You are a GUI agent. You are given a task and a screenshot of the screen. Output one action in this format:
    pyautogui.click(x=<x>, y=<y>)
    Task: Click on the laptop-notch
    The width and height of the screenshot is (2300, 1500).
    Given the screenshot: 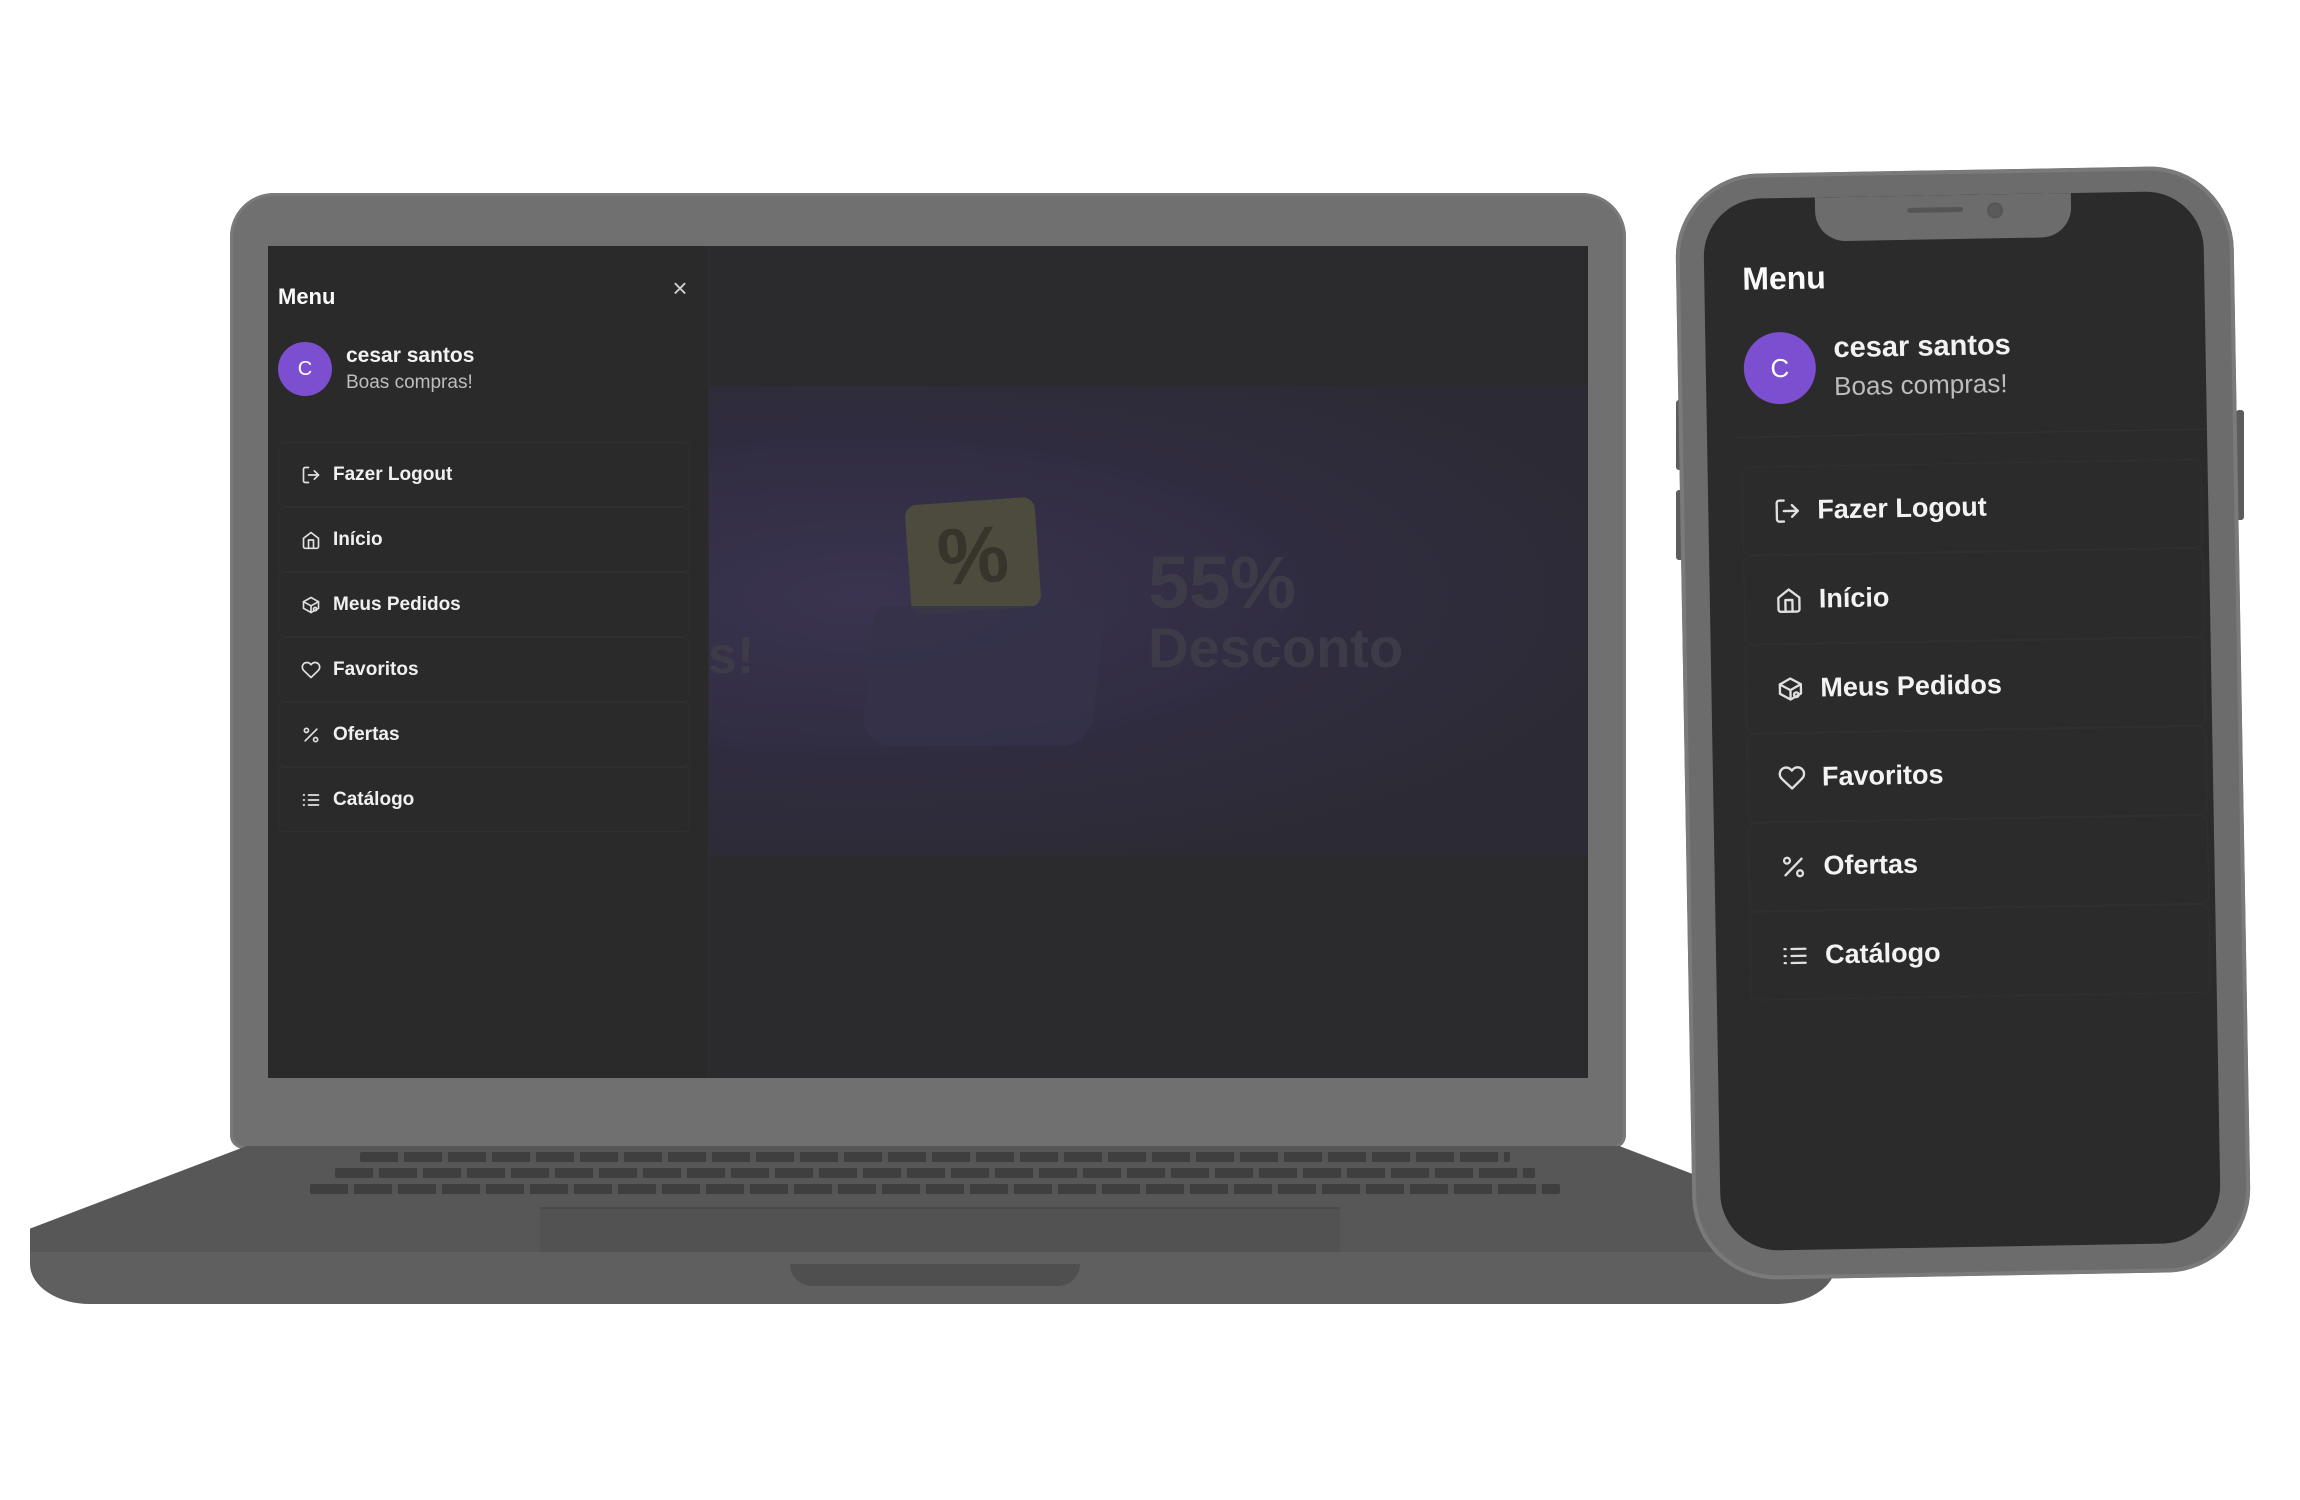 What is the action you would take?
    pyautogui.click(x=935, y=1275)
    